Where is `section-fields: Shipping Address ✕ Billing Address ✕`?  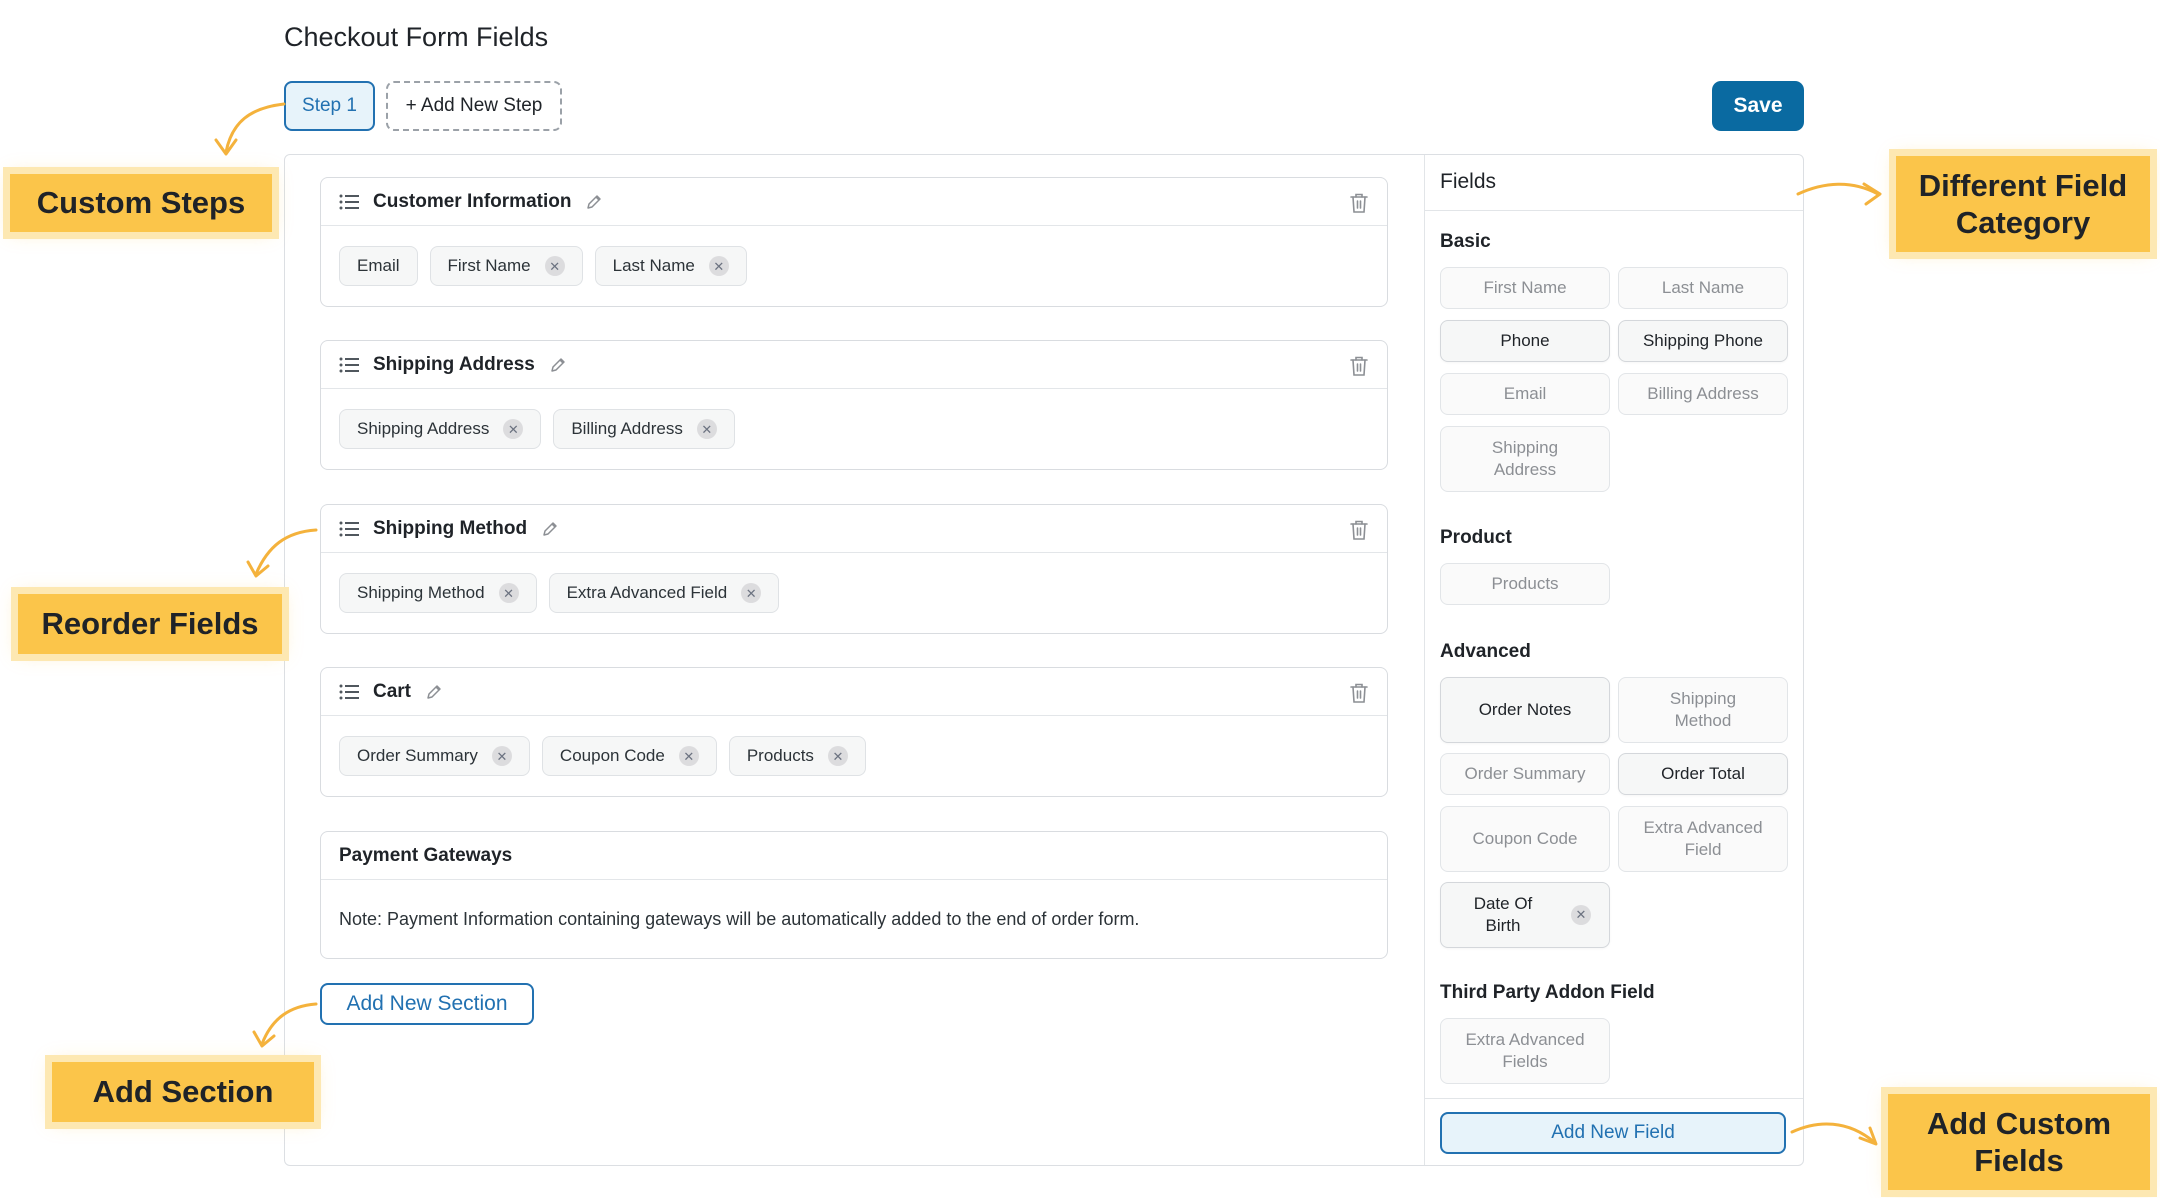
section-fields: Shipping Address ✕ Billing Address ✕ is located at coordinates (854, 429).